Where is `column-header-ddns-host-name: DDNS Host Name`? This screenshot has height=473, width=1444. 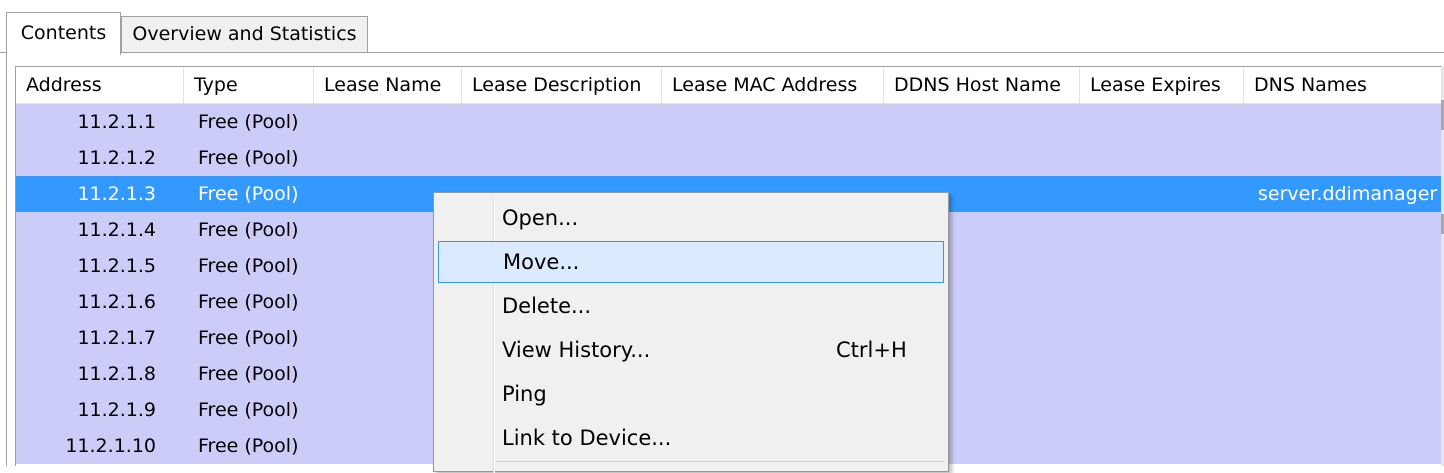
column-header-ddns-host-name: DDNS Host Name is located at coordinates (982, 85).